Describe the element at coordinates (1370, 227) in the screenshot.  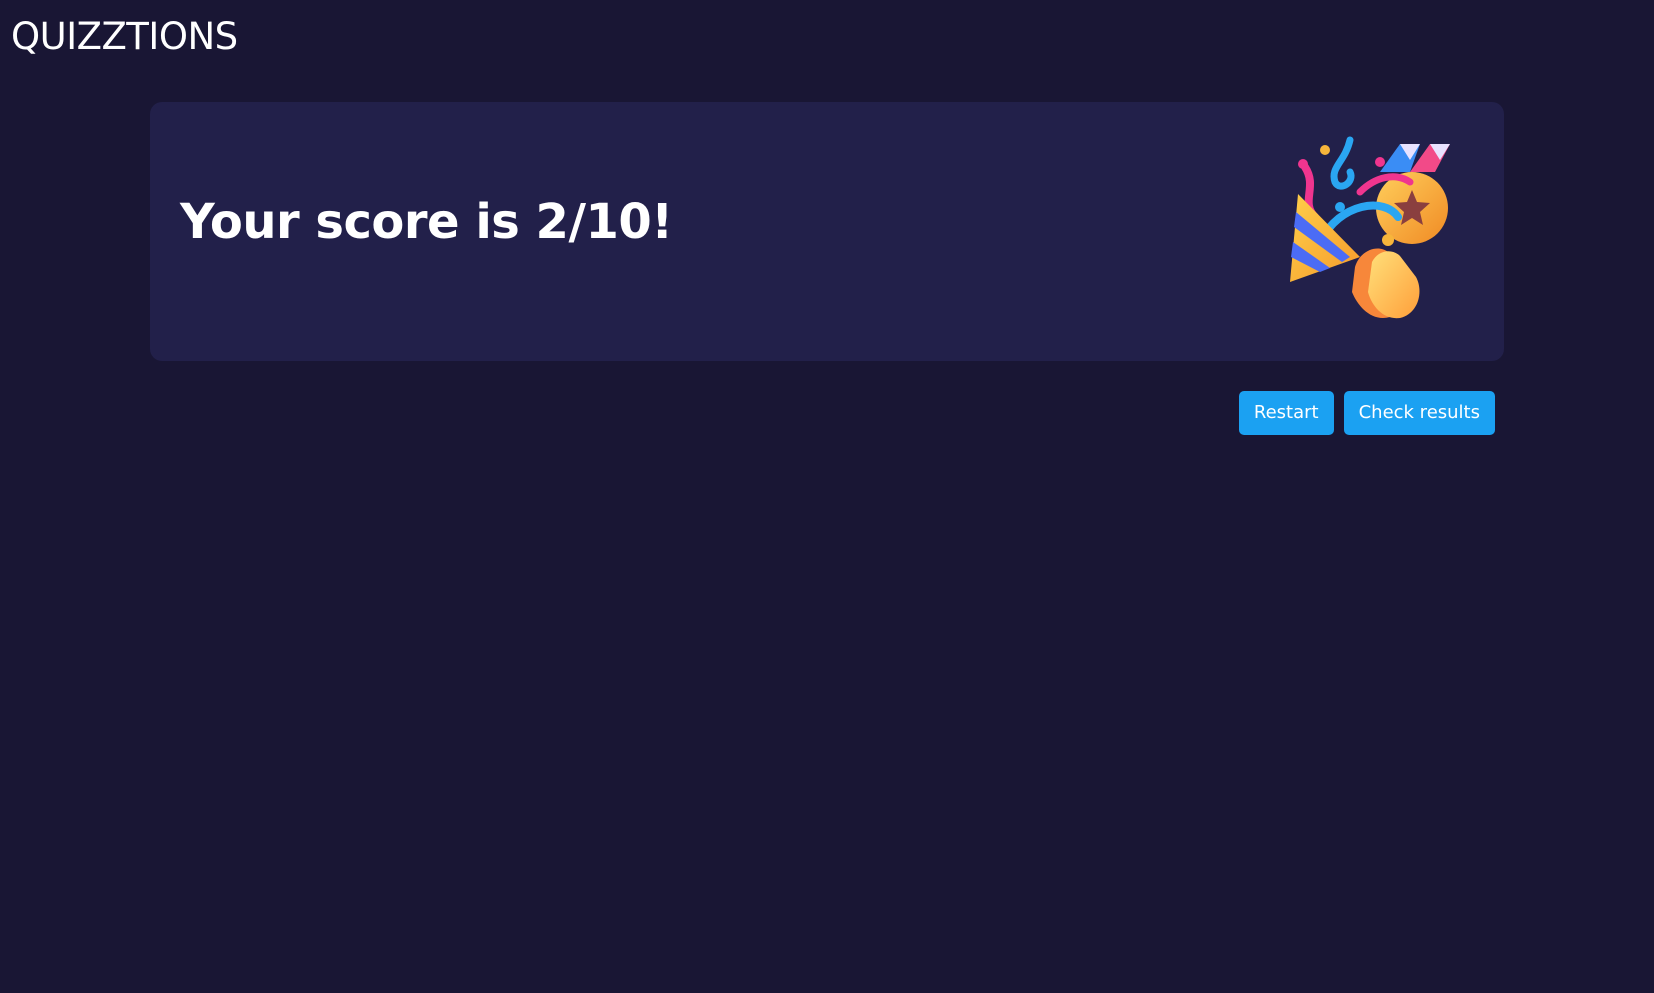
I see `celebration-icon` at that location.